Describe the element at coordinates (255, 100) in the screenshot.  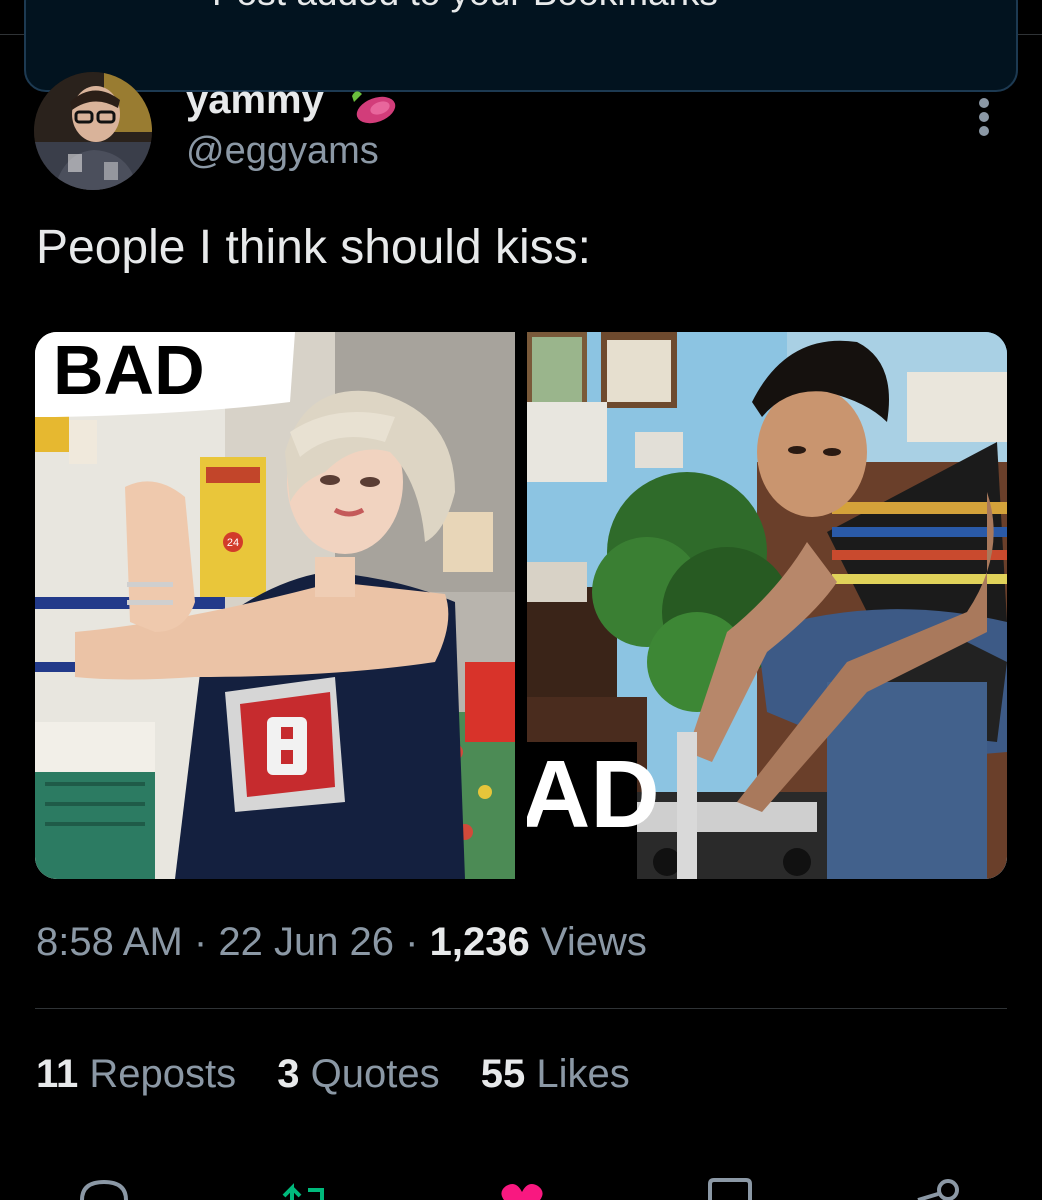
I see `display-name: yammy` at that location.